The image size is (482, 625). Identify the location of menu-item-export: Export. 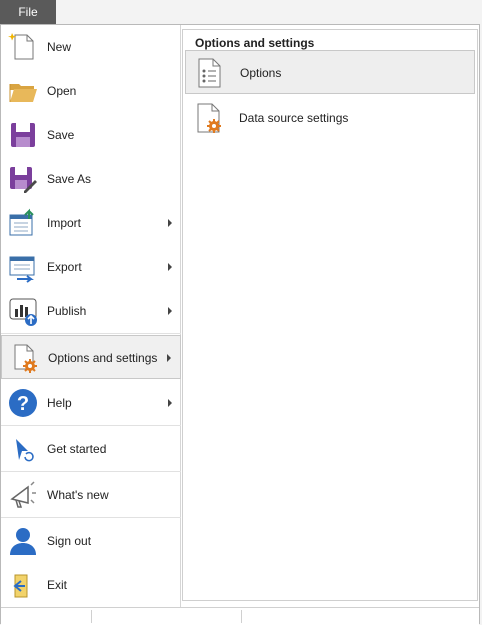
(91, 267).